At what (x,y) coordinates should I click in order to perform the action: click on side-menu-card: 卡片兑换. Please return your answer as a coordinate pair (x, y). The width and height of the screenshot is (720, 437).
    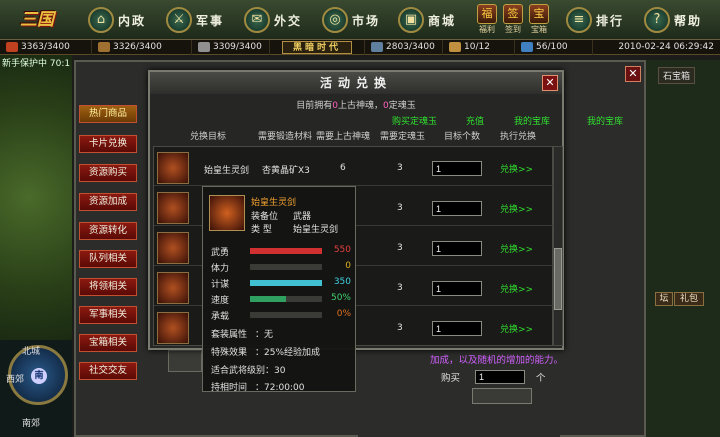
    Looking at the image, I should click on (108, 144).